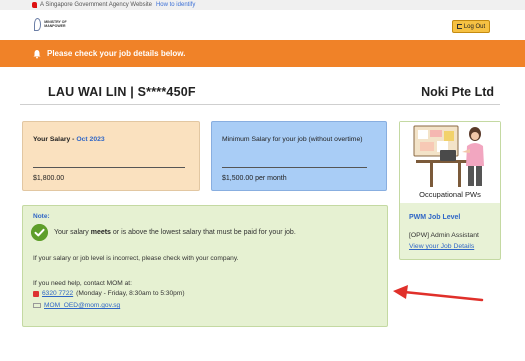 Image resolution: width=525 pixels, height=361 pixels. I want to click on bell-icon, so click(37, 53).